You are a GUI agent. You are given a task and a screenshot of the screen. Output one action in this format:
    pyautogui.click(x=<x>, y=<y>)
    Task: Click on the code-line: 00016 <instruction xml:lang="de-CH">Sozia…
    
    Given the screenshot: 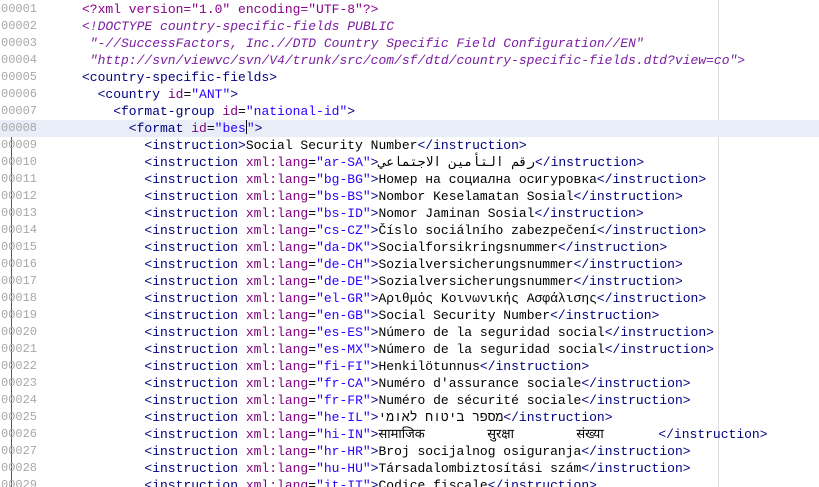 What is the action you would take?
    pyautogui.click(x=409, y=264)
    